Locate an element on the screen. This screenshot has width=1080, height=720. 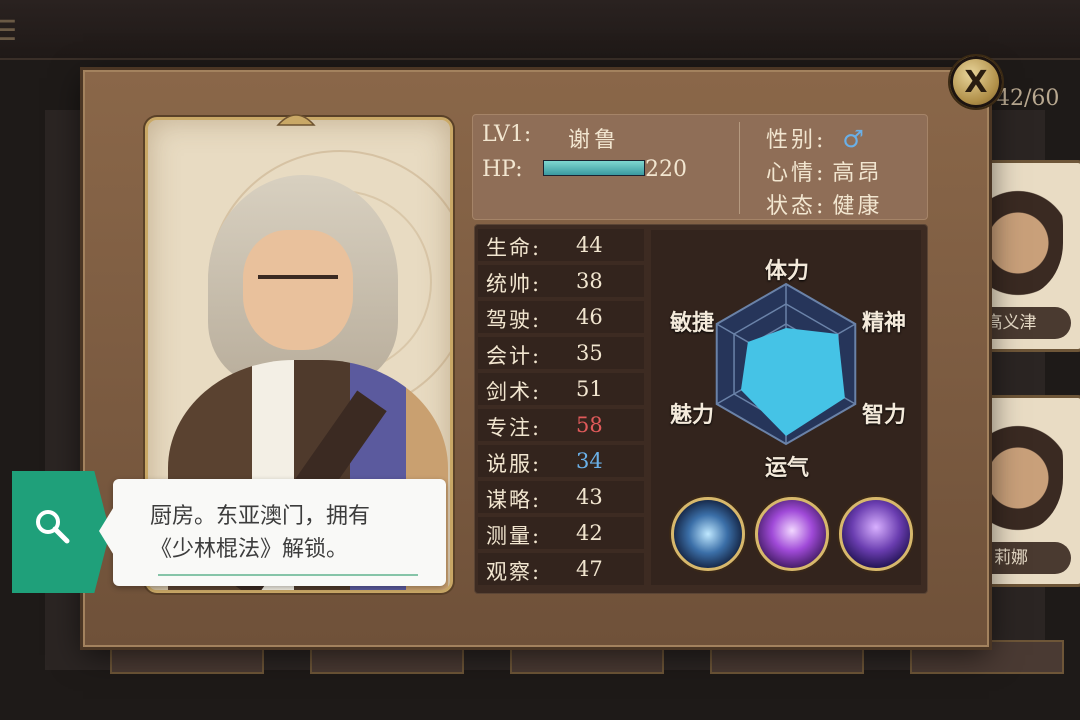
info-divider is located at coordinates (739, 168).